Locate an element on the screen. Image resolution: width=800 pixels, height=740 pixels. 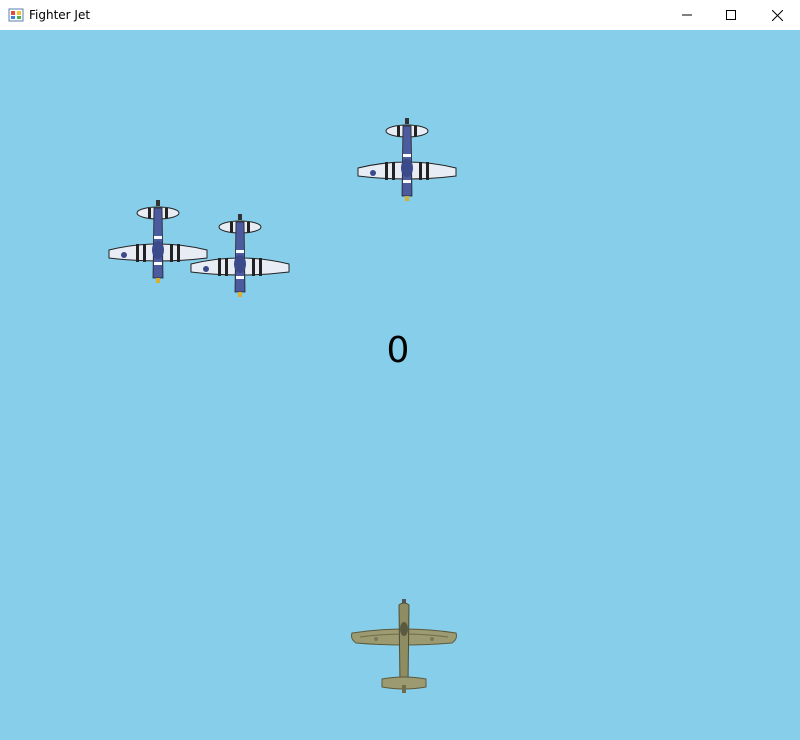
maximize-button is located at coordinates (731, 15).